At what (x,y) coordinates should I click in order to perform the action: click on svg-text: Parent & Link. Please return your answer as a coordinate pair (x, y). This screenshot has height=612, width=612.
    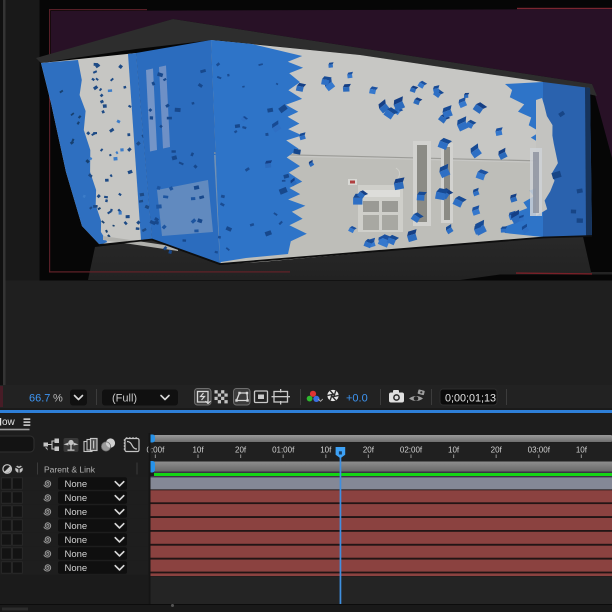
    Looking at the image, I should click on (70, 470).